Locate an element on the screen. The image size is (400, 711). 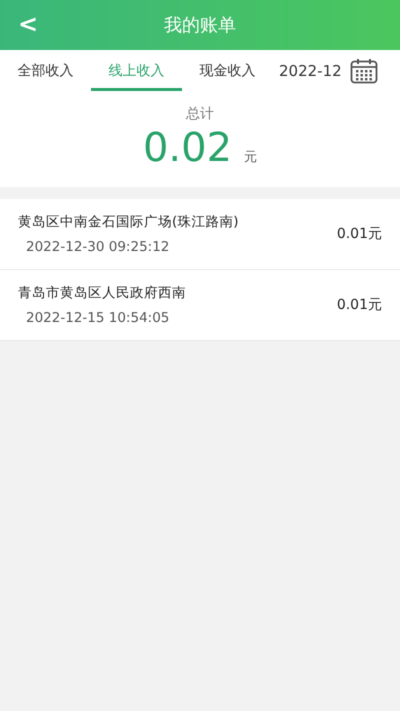
currency-unit: 元 is located at coordinates (251, 157).